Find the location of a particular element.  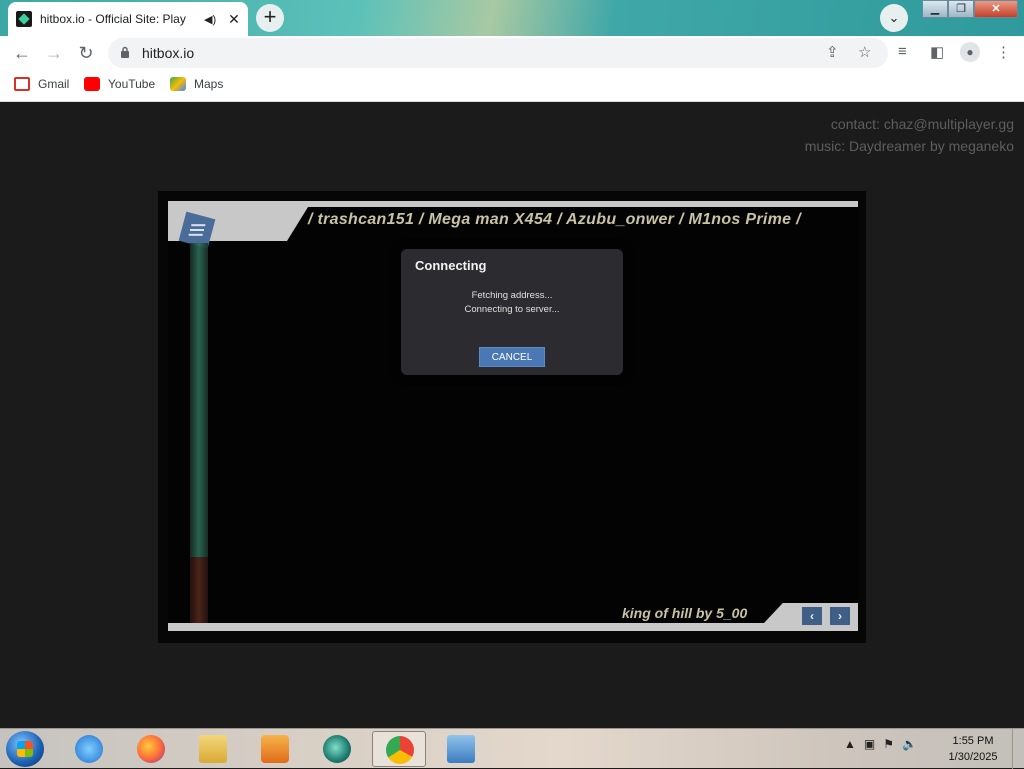

system-tray: ▲ ▣ ⚑ 🔈 is located at coordinates (880, 744).